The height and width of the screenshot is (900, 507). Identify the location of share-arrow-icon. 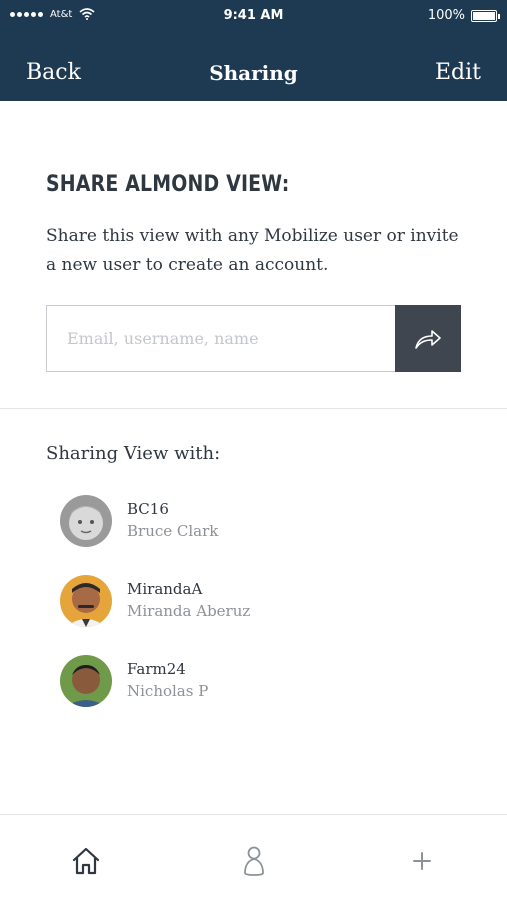
(428, 339).